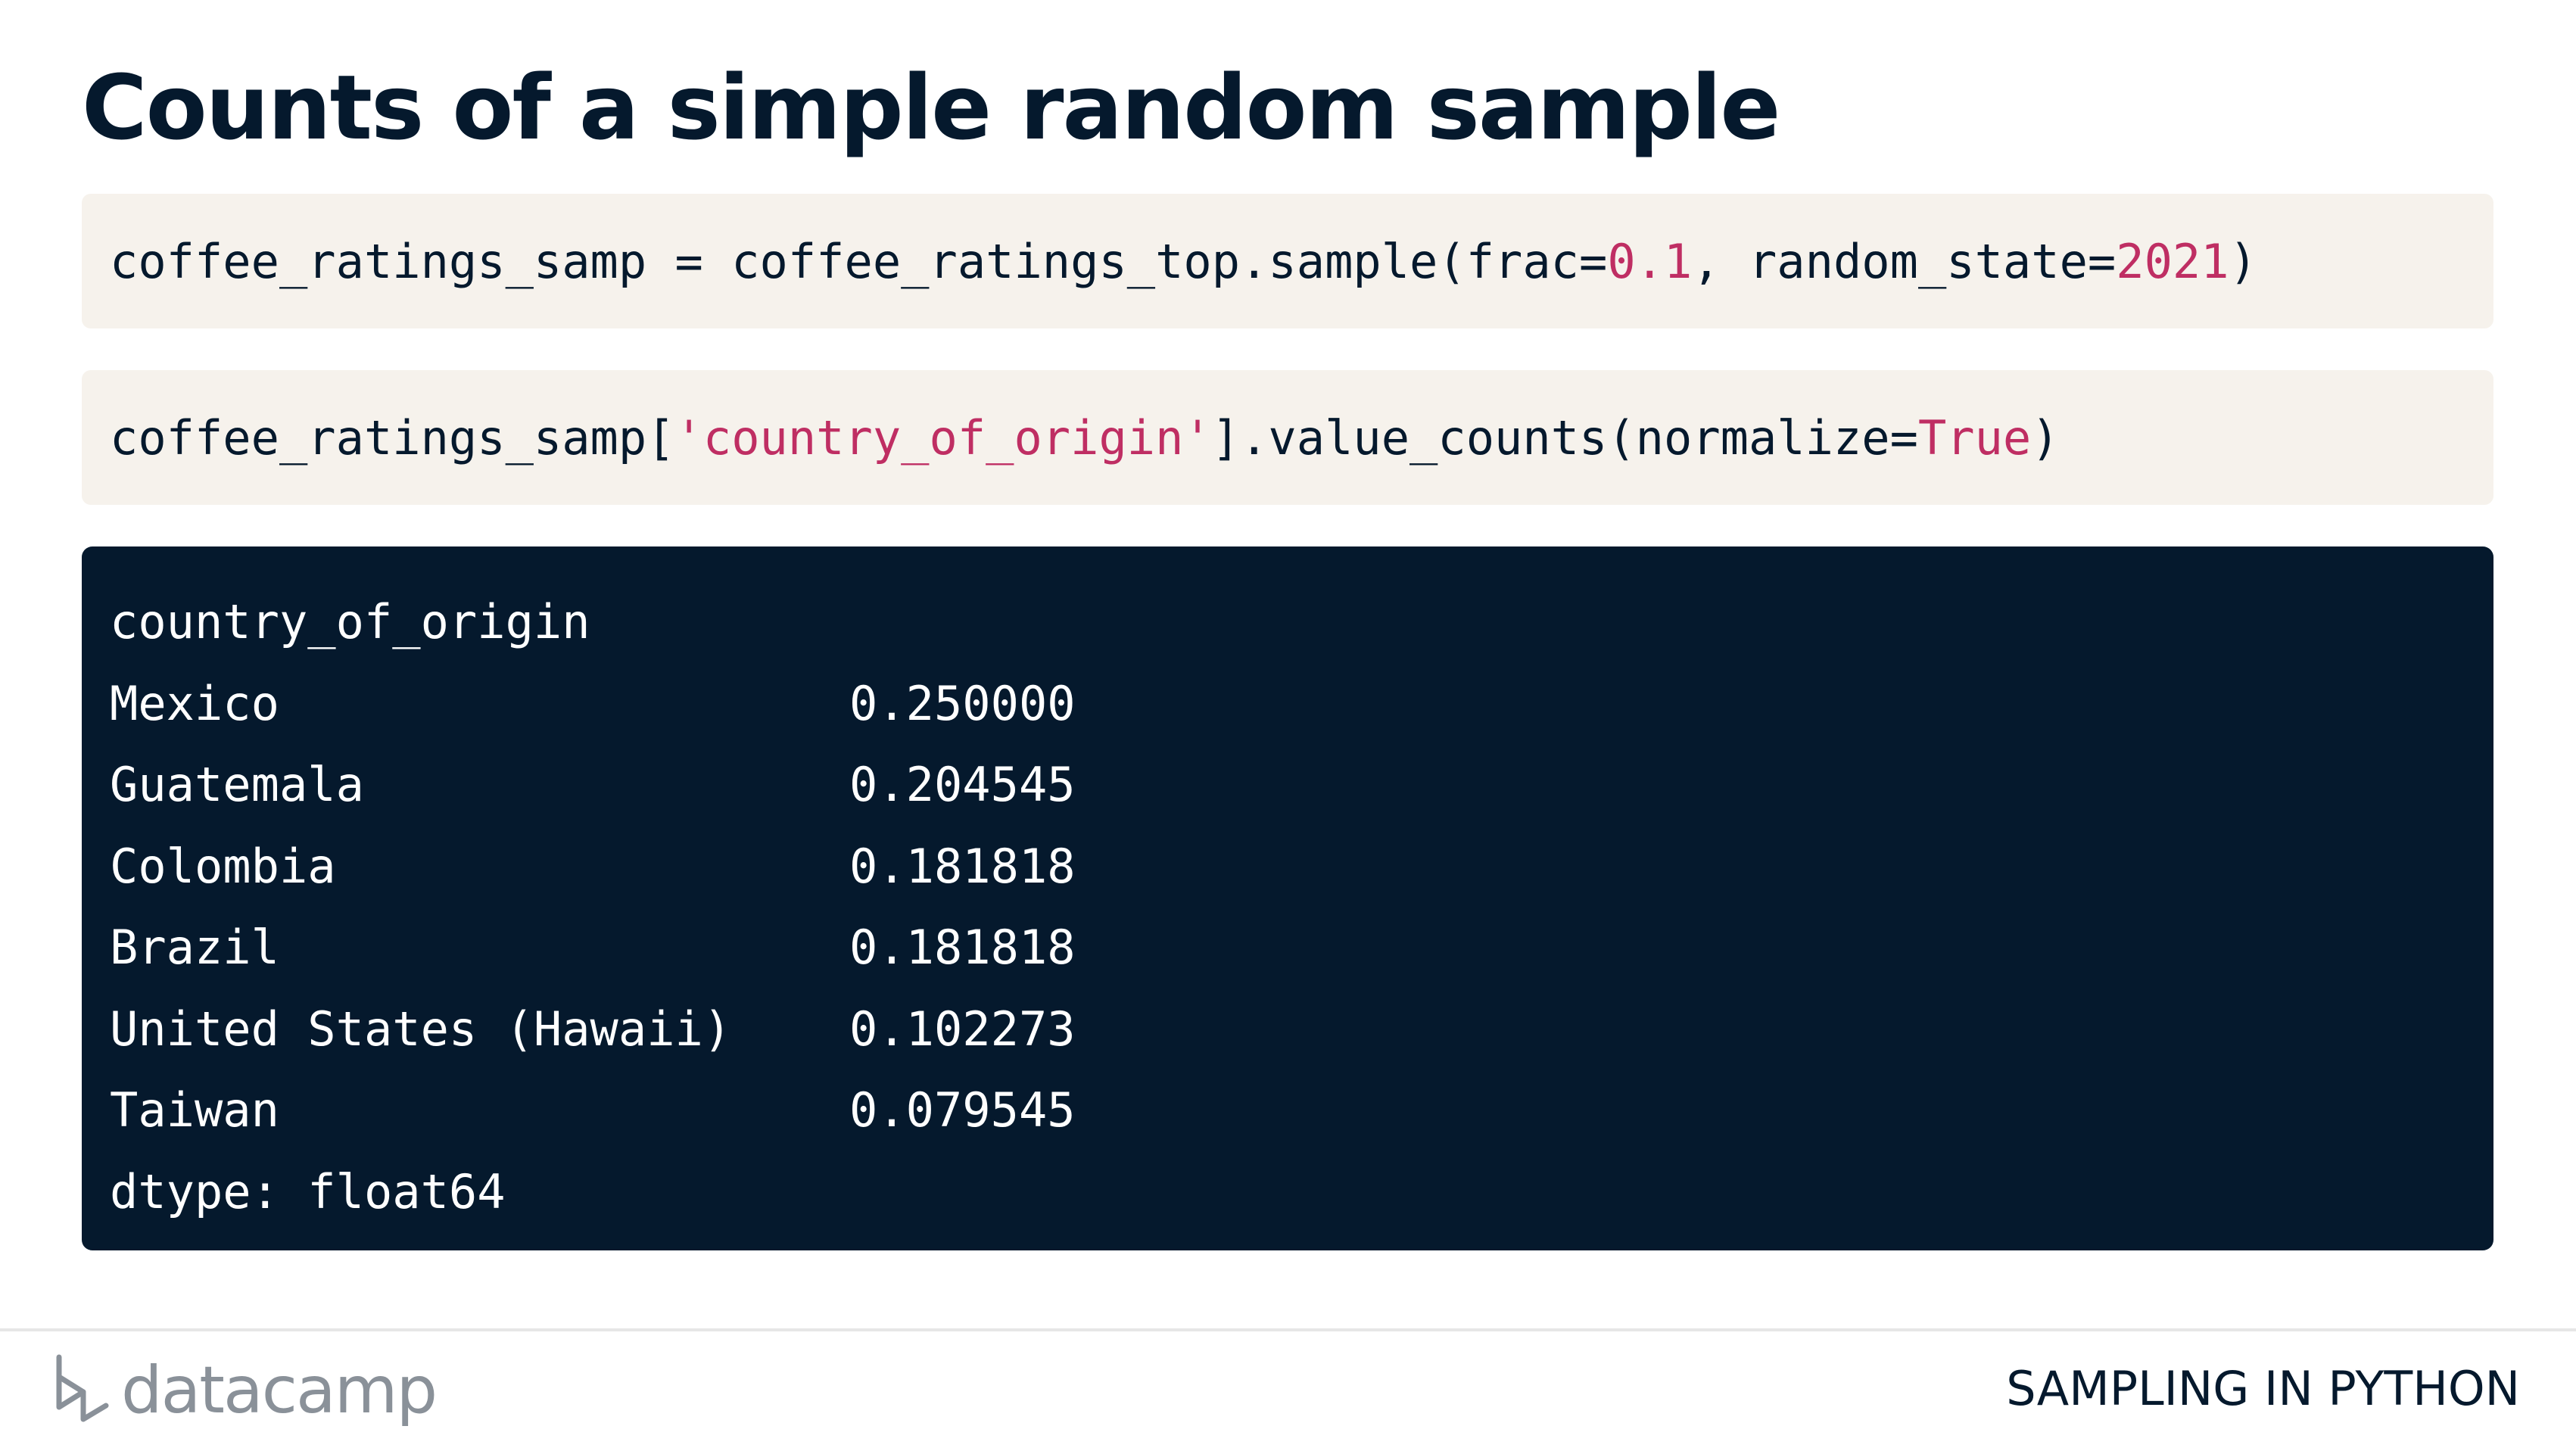 This screenshot has height=1451, width=2576. I want to click on output-row: Mexico 0.250000, so click(1301, 704).